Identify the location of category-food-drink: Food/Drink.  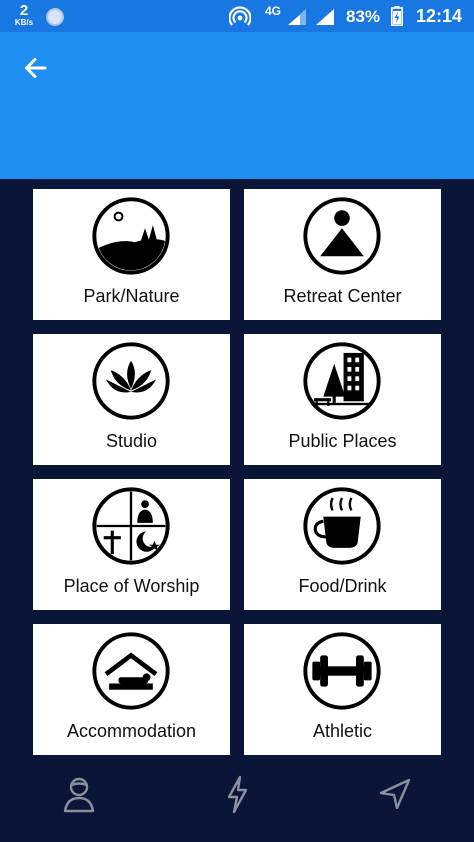
(342, 544).